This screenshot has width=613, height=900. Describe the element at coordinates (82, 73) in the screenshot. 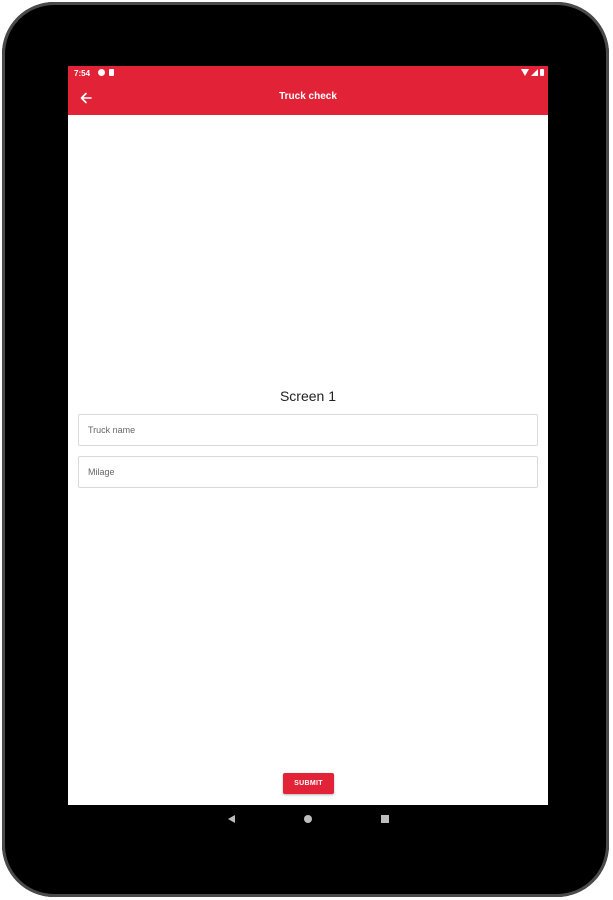

I see `status-time: 7:54` at that location.